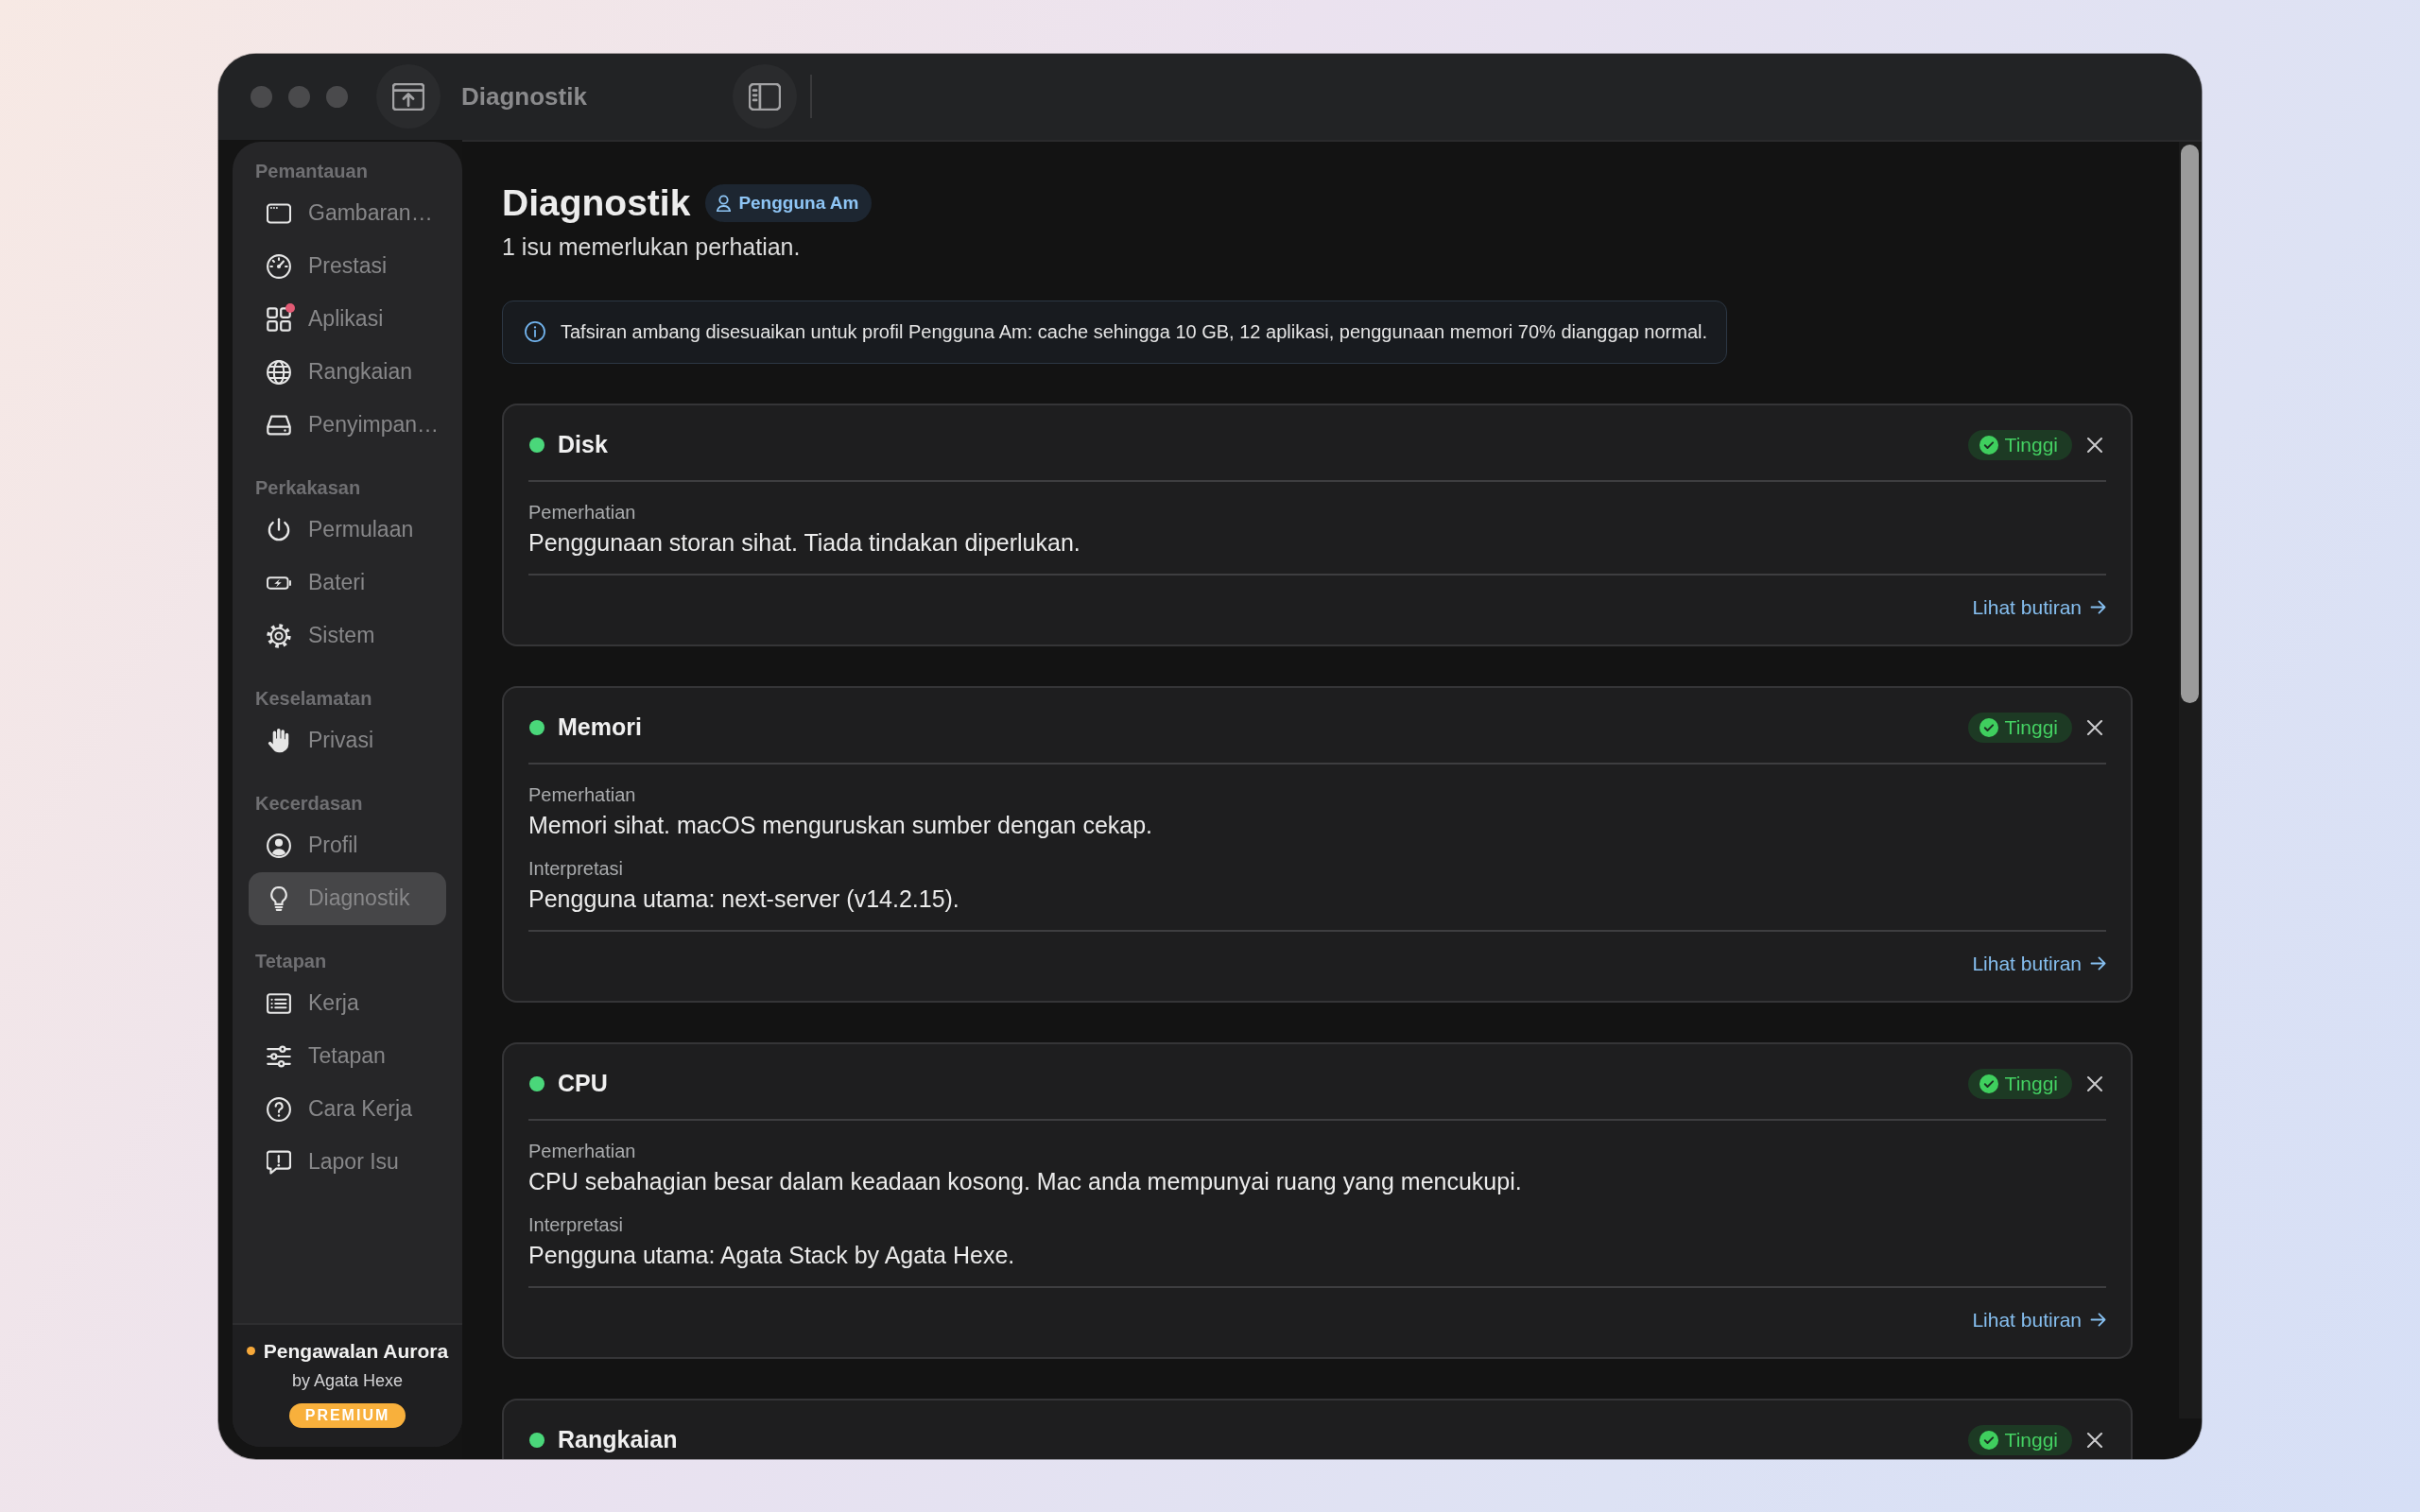 The width and height of the screenshot is (2420, 1512). Describe the element at coordinates (279, 266) in the screenshot. I see `gauge-icon` at that location.